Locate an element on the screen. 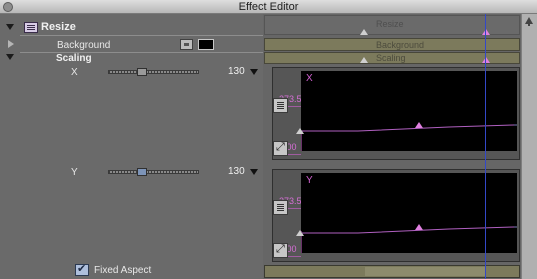 This screenshot has width=537, height=279. resize-effect-icon is located at coordinates (31, 27).